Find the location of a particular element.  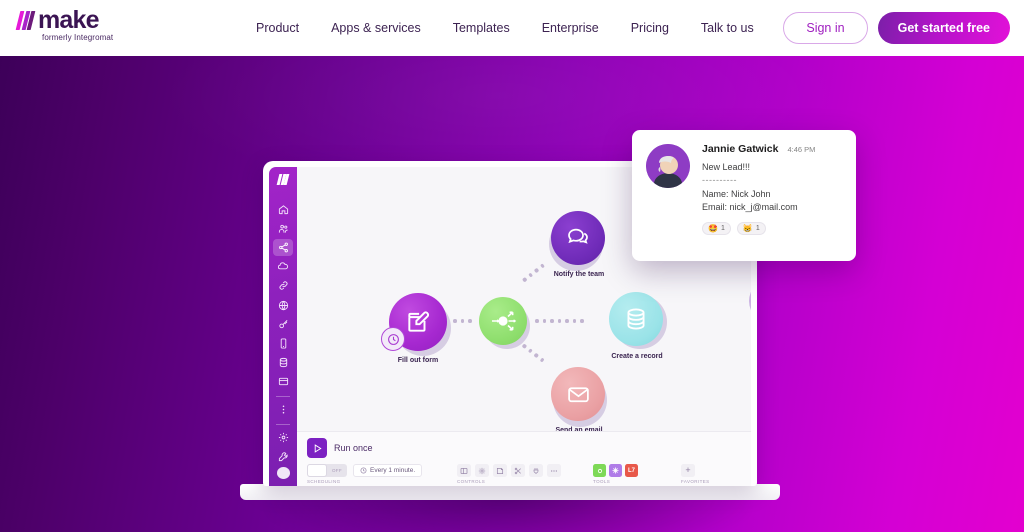

nav-item-pricing: Pricing is located at coordinates (650, 28).